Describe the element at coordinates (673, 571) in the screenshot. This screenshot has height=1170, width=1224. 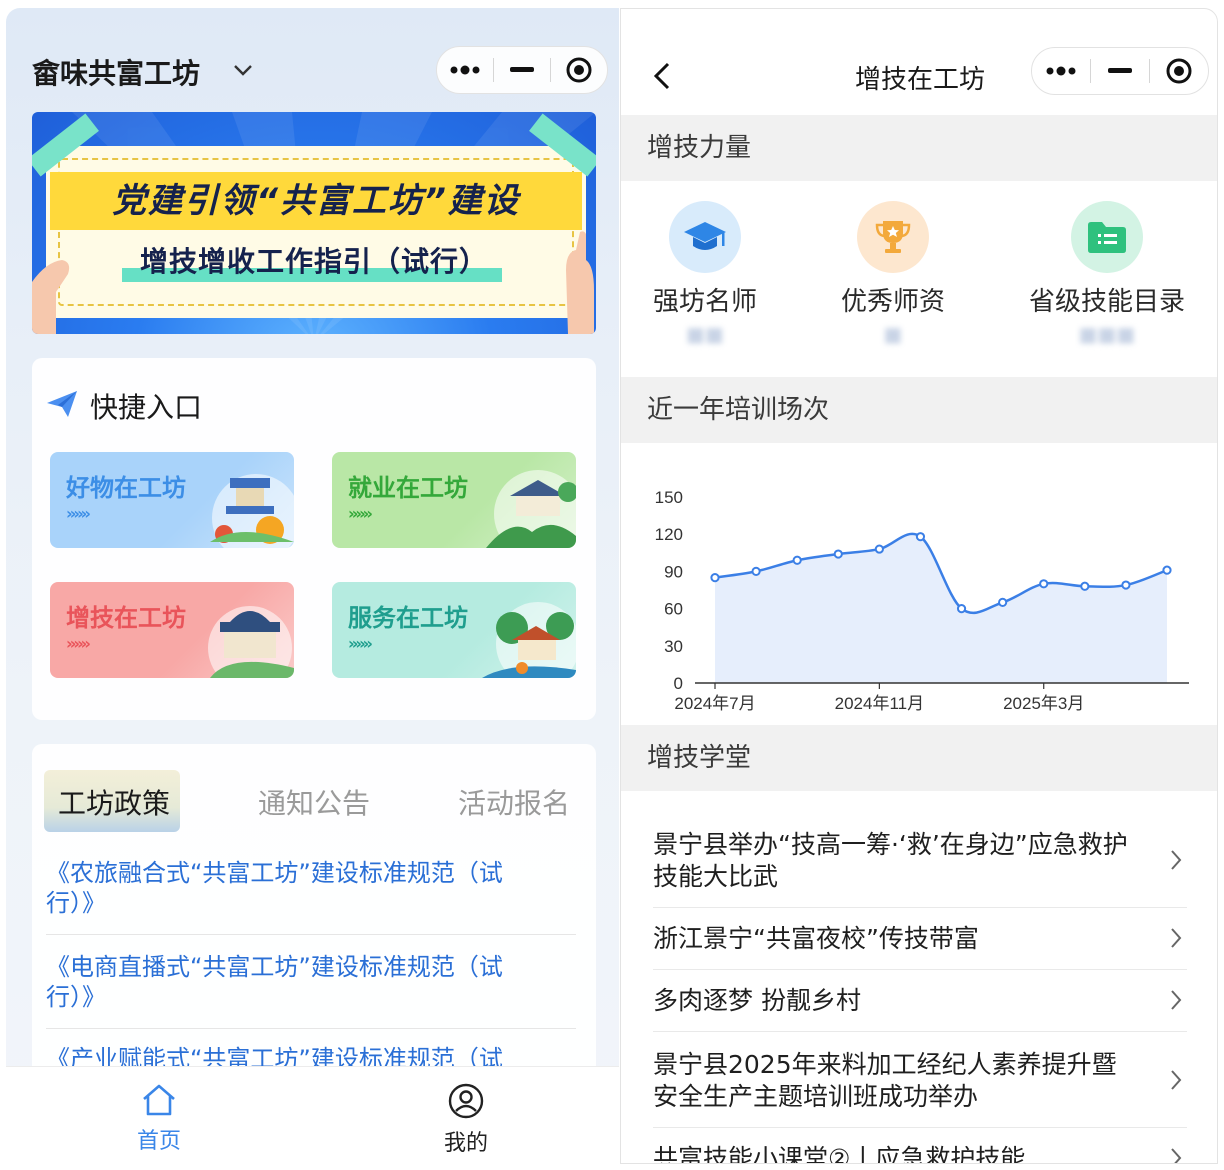
I see `chart-y-tick-label: 90` at that location.